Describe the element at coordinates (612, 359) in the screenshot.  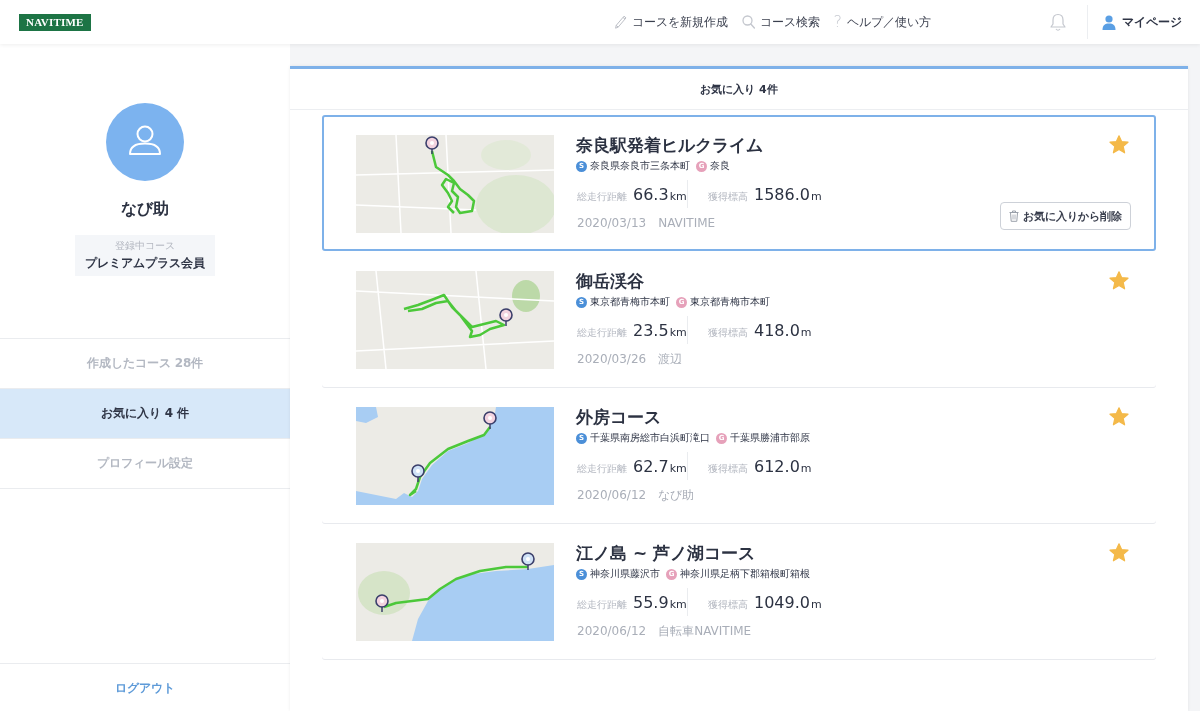
I see `course-date: 2020/03/26` at that location.